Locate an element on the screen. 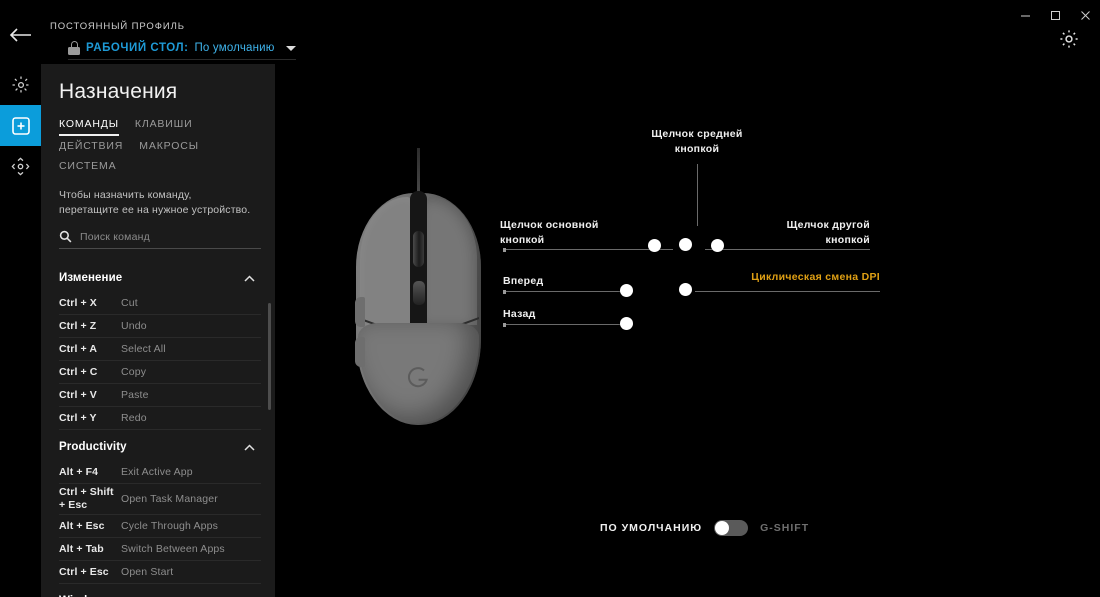 The height and width of the screenshot is (597, 1100). assign-dot-forward is located at coordinates (626, 290).